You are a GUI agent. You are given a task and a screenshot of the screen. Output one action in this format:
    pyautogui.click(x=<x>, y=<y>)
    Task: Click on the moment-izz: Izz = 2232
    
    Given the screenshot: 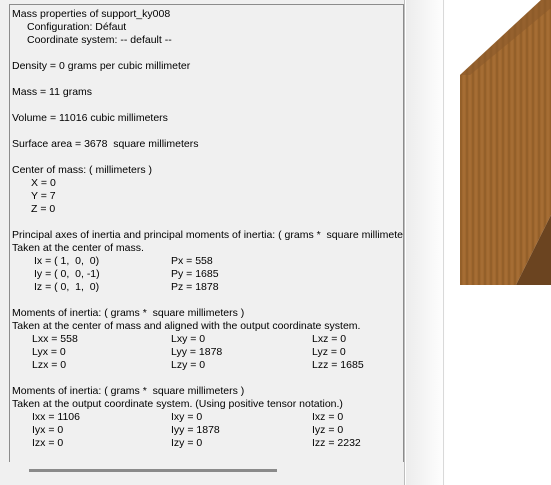 What is the action you would take?
    pyautogui.click(x=336, y=443)
    